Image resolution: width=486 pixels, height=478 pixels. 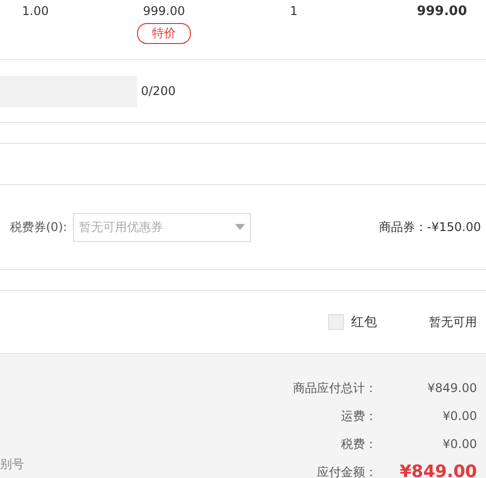 What do you see at coordinates (335, 388) in the screenshot?
I see `summary-label: 商品应付总计：` at bounding box center [335, 388].